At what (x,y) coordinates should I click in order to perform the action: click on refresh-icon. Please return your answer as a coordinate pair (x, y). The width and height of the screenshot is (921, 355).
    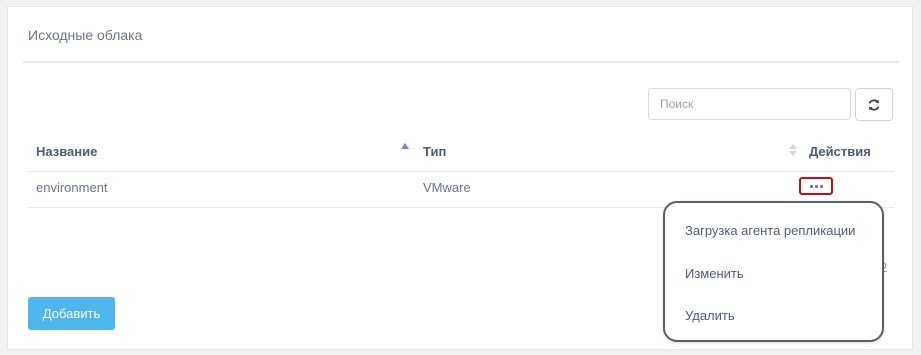
    Looking at the image, I should click on (874, 104).